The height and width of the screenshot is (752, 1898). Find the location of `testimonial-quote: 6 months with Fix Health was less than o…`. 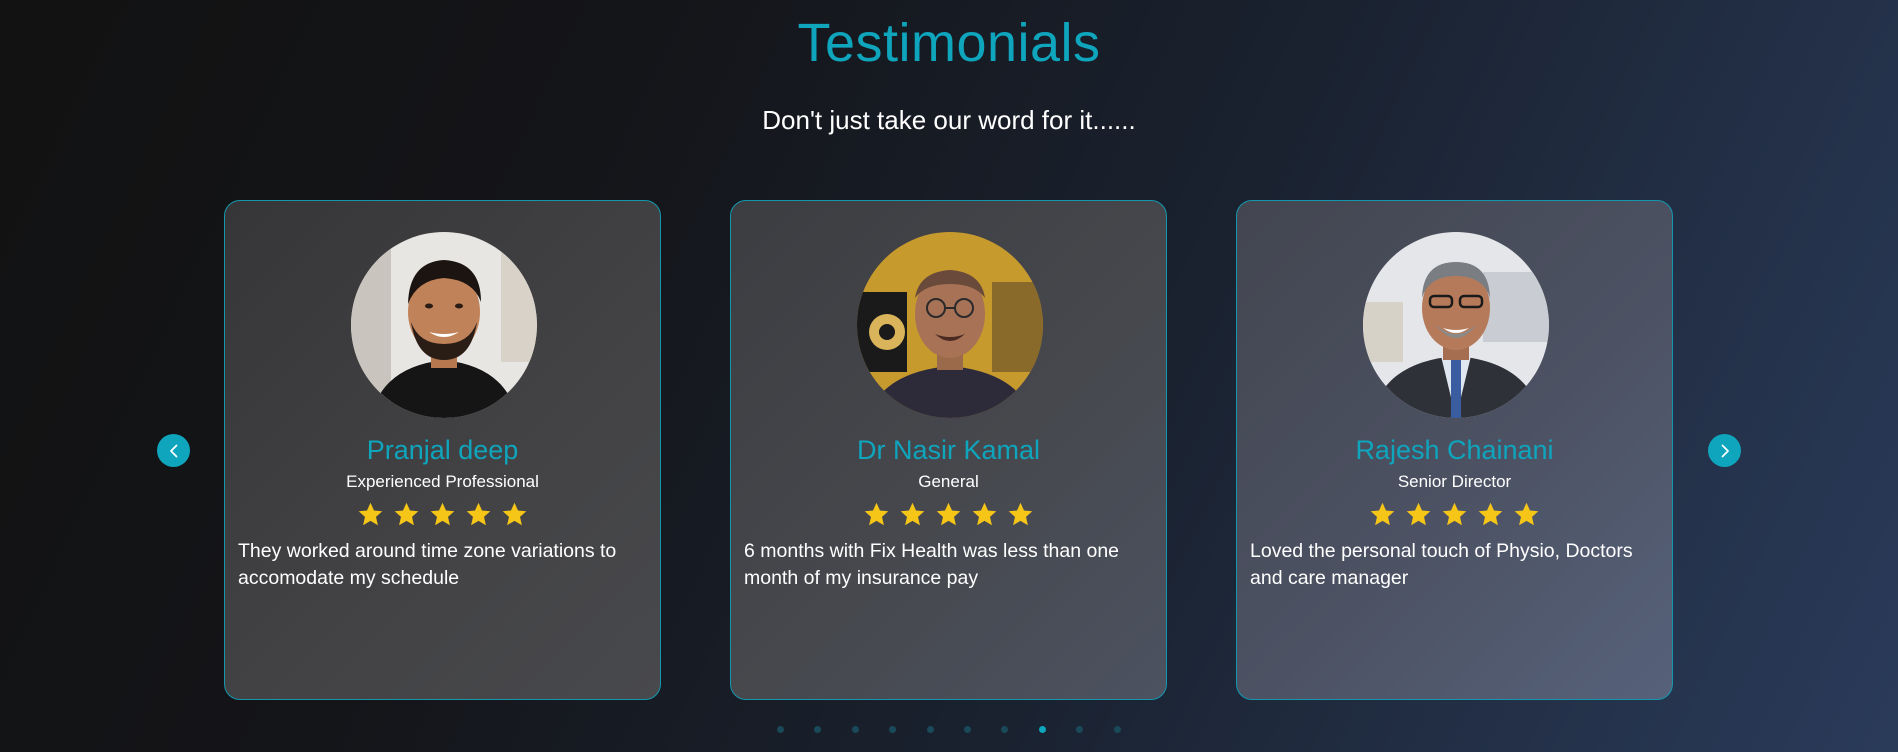

testimonial-quote: 6 months with Fix Health was less than o… is located at coordinates (932, 564).